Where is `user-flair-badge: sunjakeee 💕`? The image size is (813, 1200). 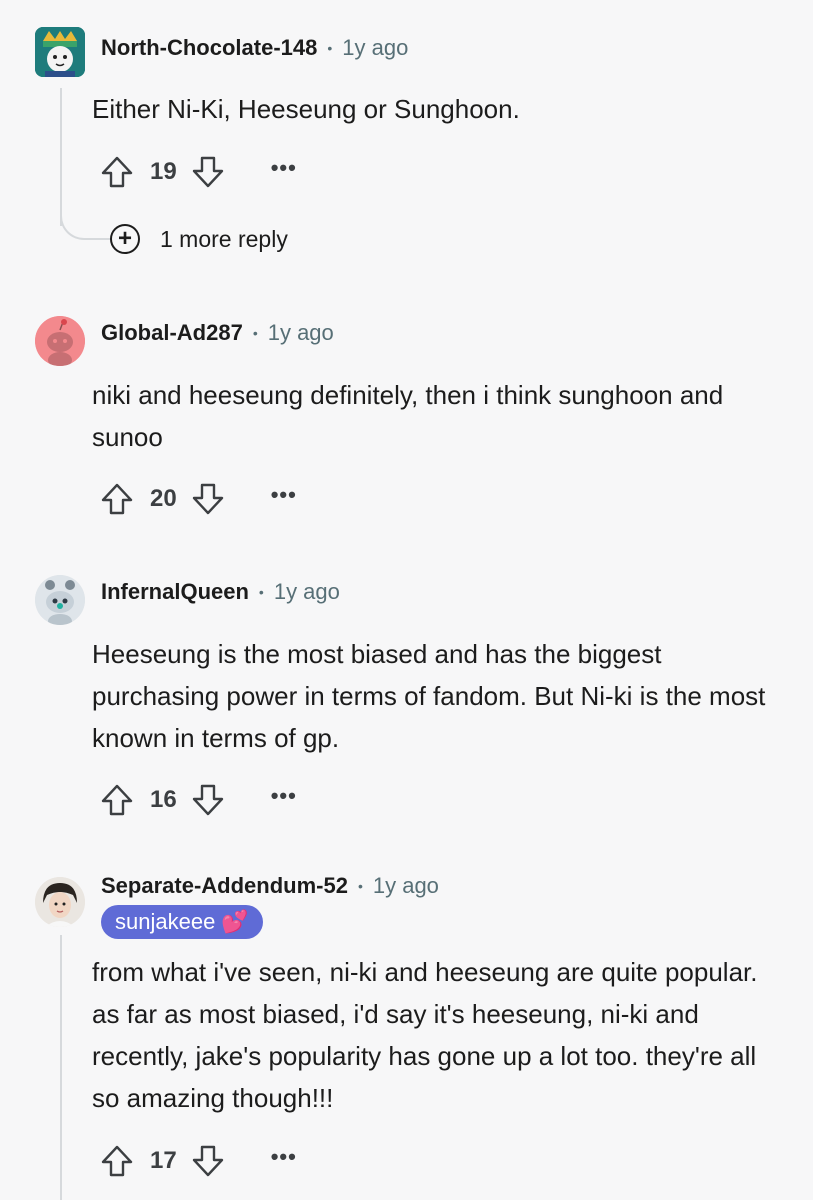 user-flair-badge: sunjakeee 💕 is located at coordinates (182, 922).